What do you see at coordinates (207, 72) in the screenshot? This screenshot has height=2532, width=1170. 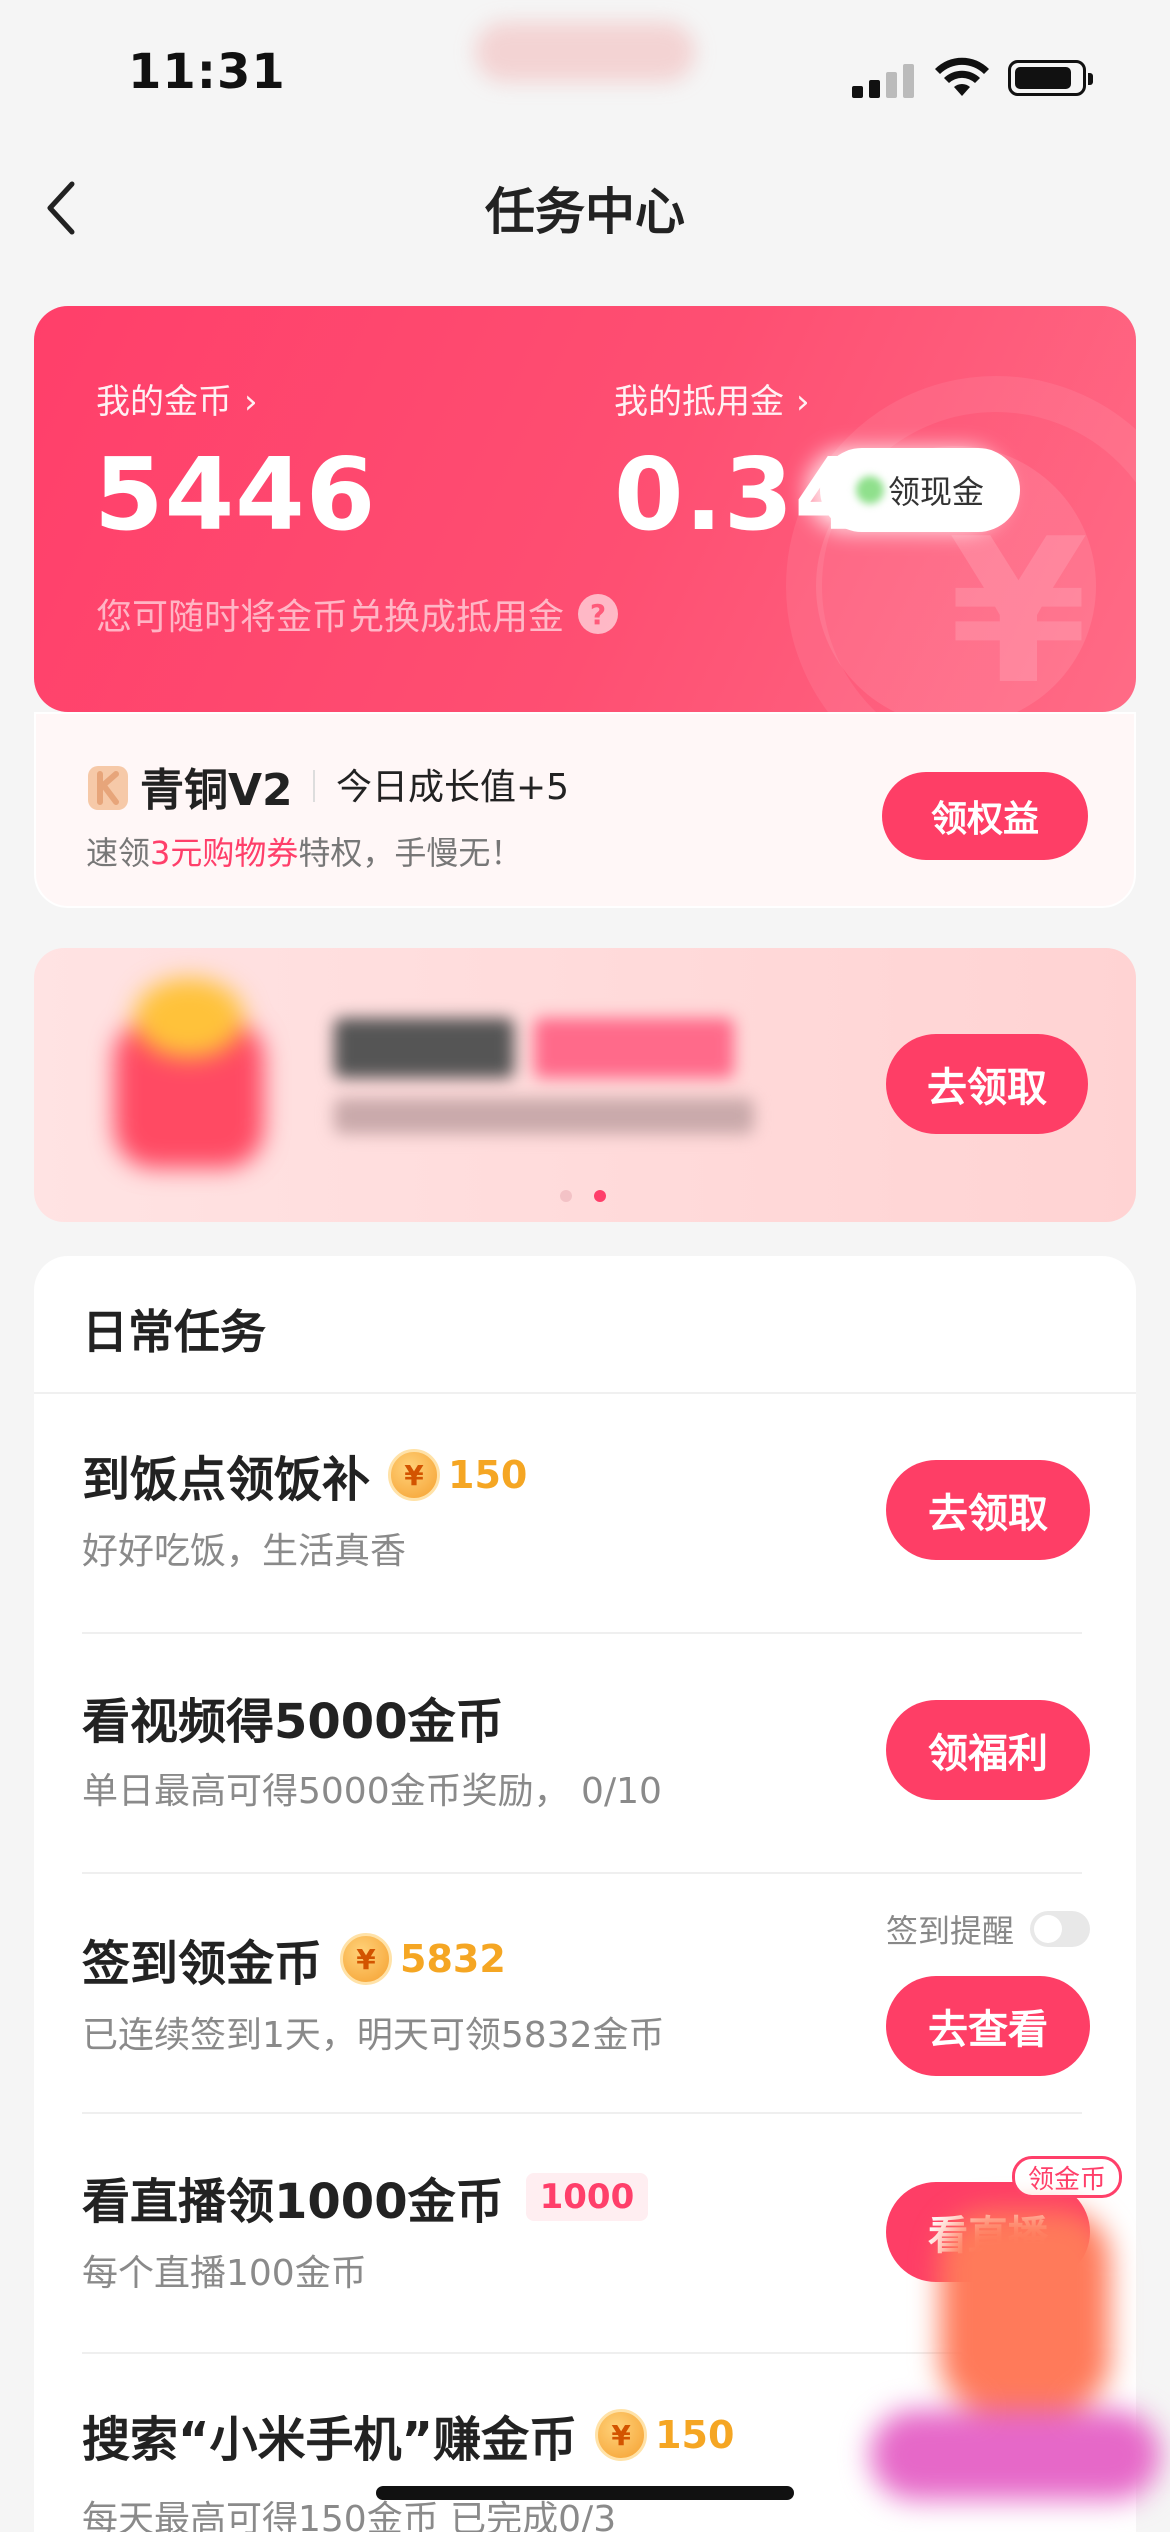 I see `status-time: 11:31` at bounding box center [207, 72].